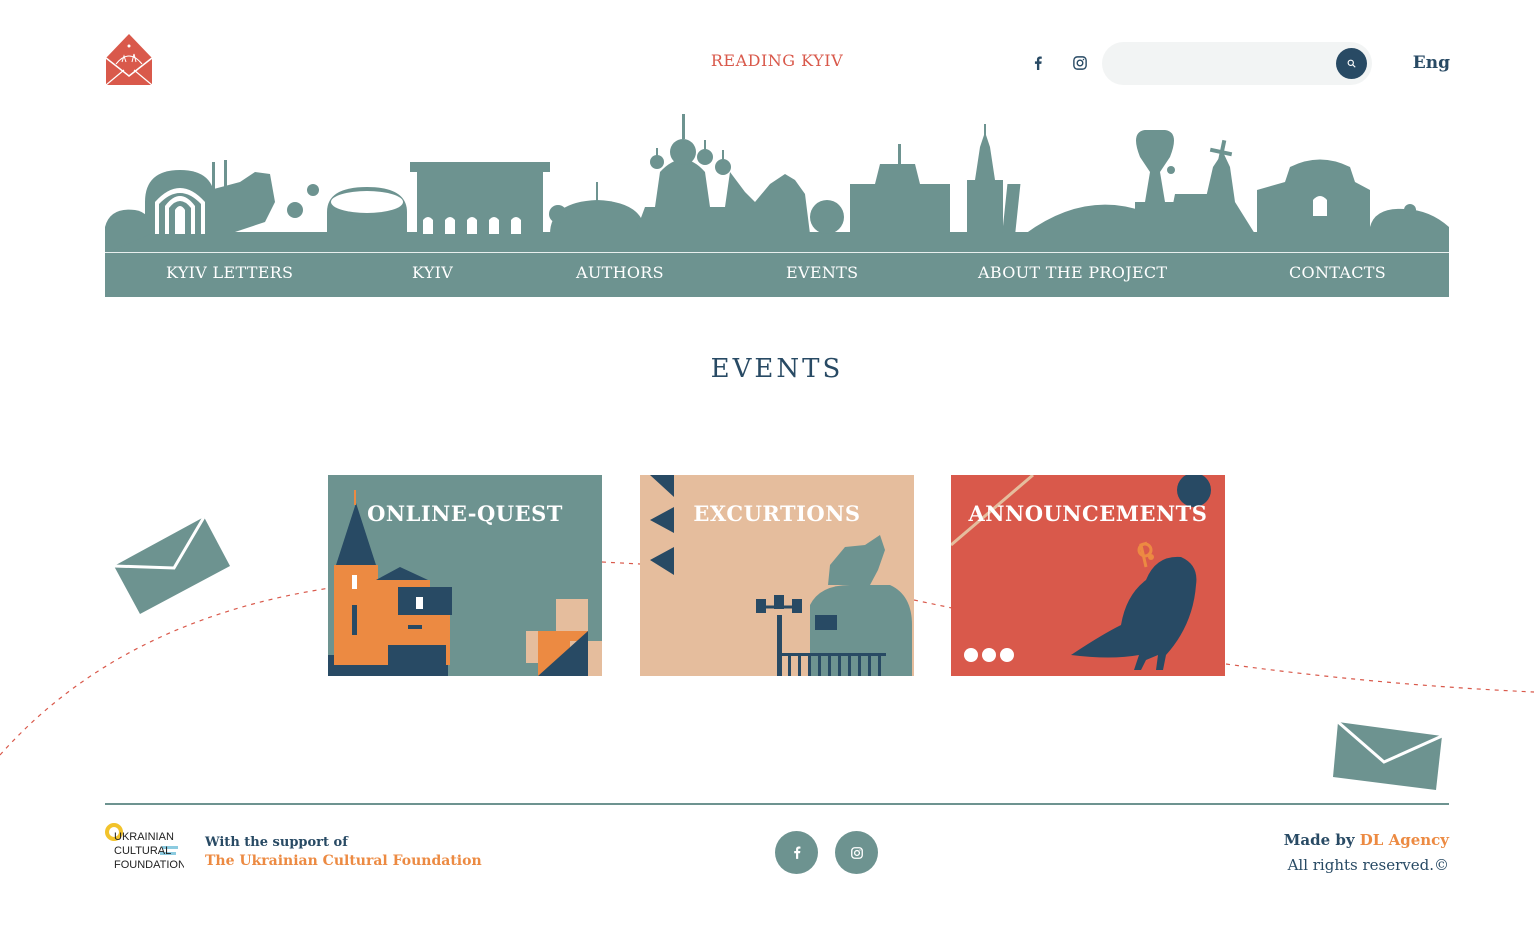 Image resolution: width=1534 pixels, height=944 pixels. Describe the element at coordinates (822, 272) in the screenshot. I see `nav-item-events: EVENTS` at that location.